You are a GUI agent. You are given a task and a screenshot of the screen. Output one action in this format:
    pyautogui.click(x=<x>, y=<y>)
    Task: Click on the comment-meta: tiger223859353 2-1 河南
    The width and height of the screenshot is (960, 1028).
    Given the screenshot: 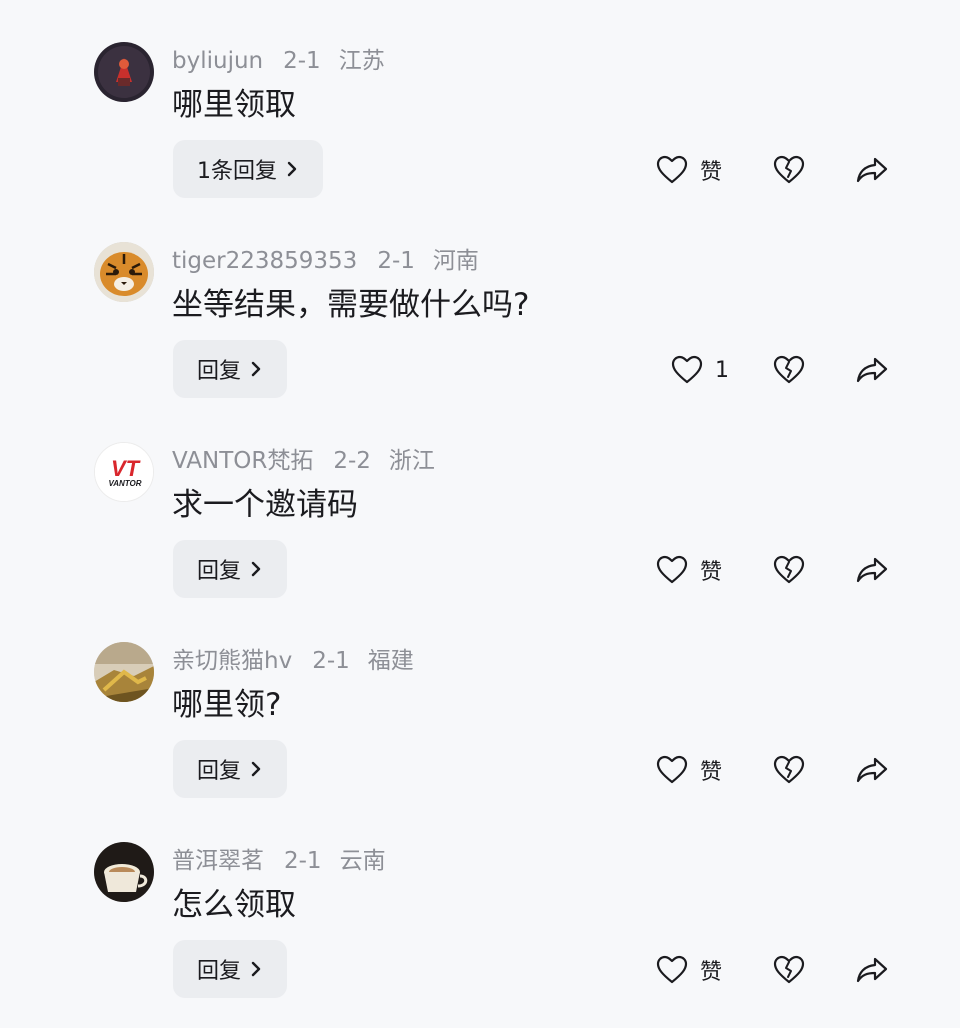 What is the action you would take?
    pyautogui.click(x=334, y=261)
    